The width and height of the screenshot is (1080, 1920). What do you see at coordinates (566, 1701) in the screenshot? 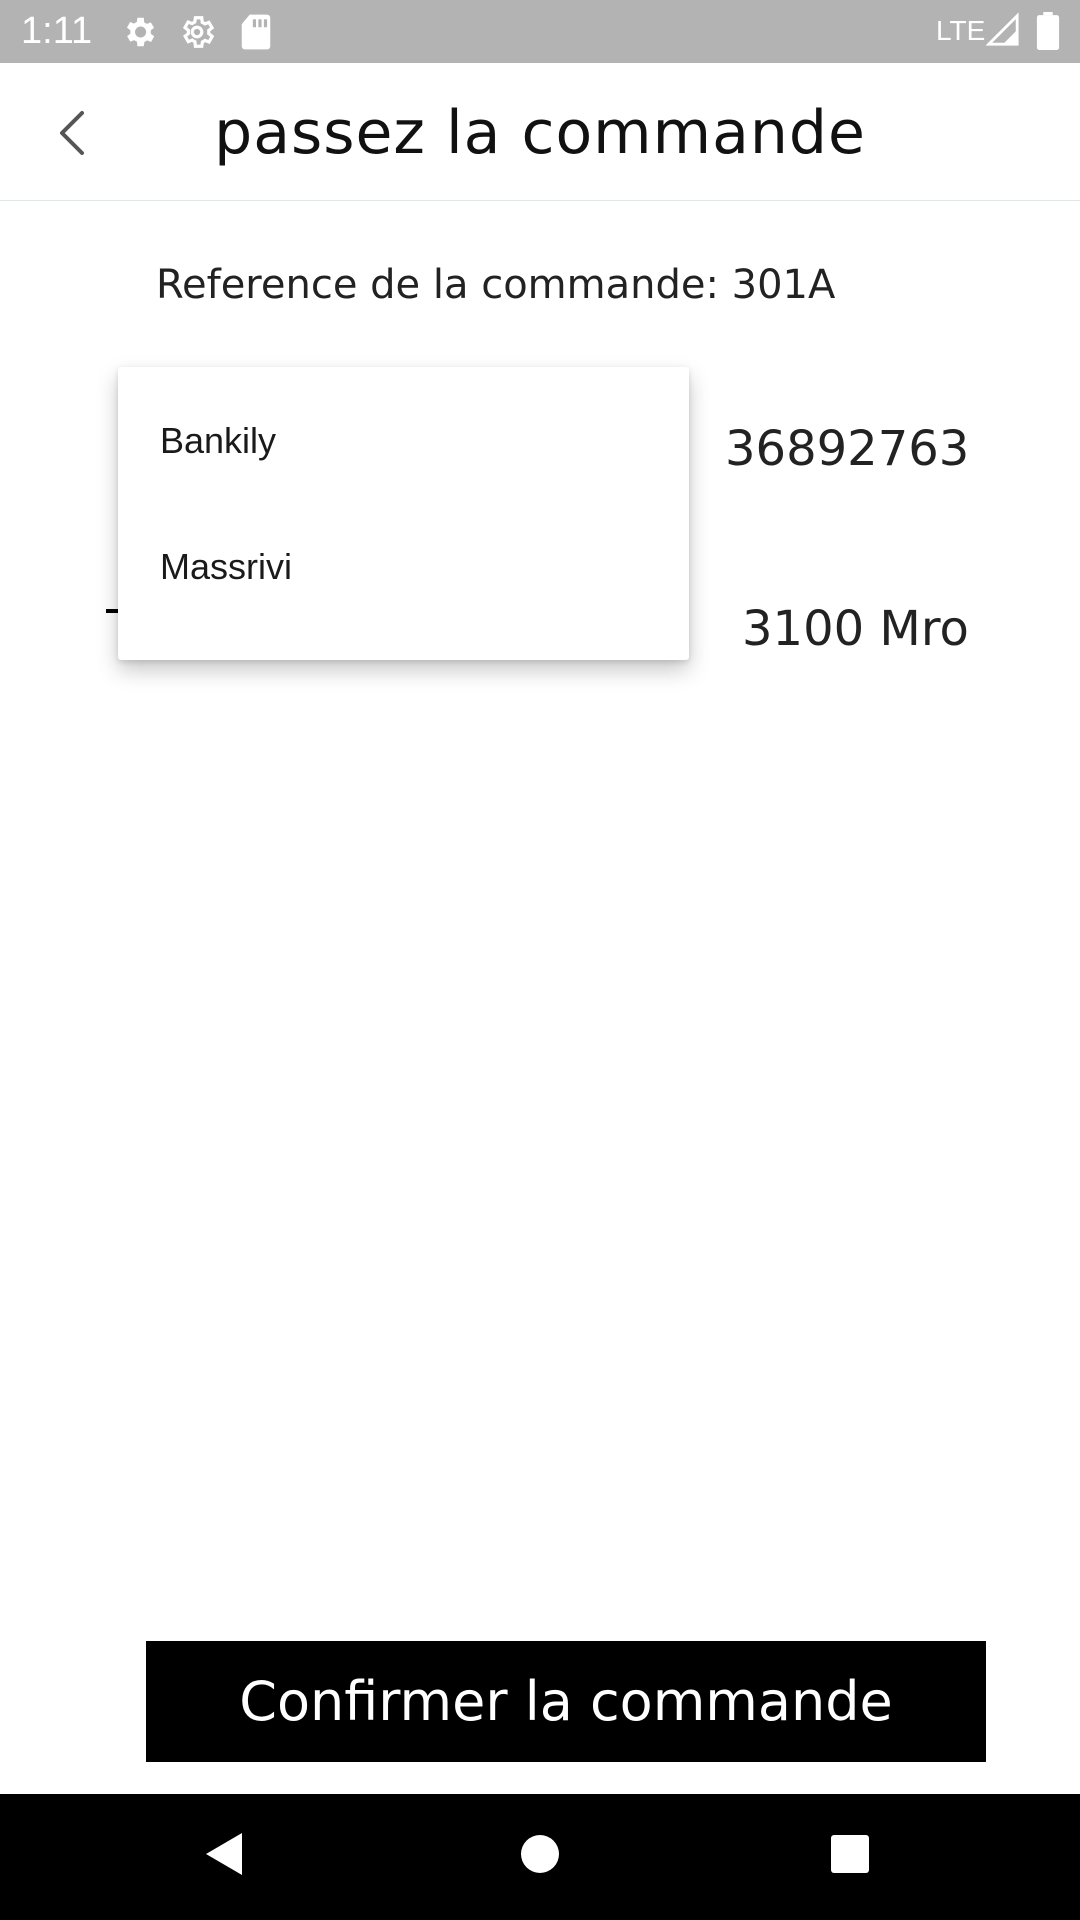
I see `confirm-order-button: Confirmer la commande` at bounding box center [566, 1701].